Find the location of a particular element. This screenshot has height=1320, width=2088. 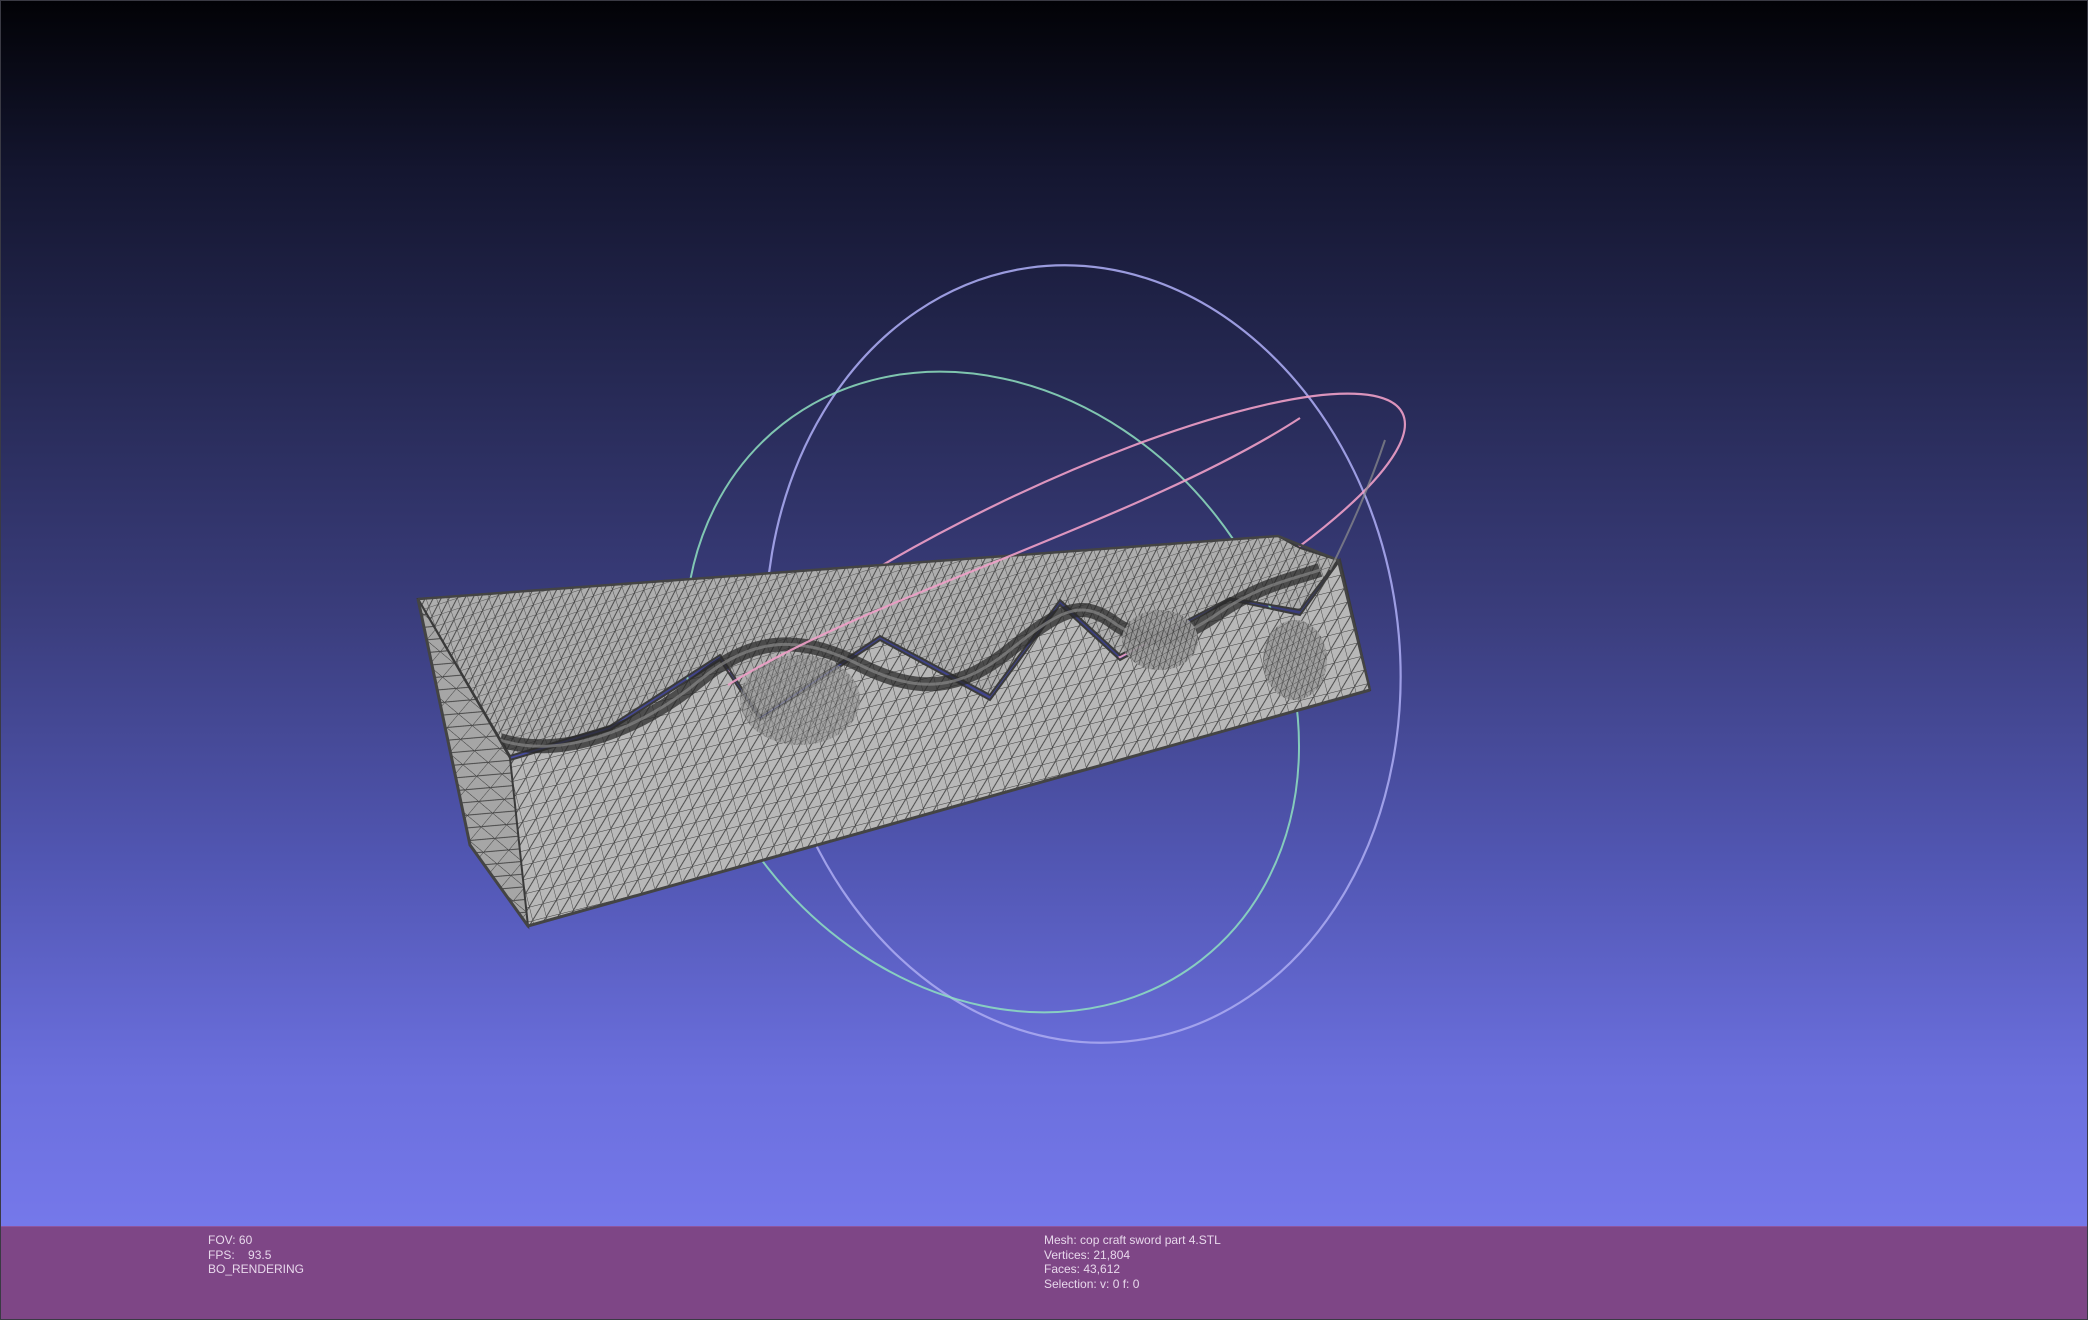

vertices-readout: Vertices: 21,804 is located at coordinates (1132, 1255).